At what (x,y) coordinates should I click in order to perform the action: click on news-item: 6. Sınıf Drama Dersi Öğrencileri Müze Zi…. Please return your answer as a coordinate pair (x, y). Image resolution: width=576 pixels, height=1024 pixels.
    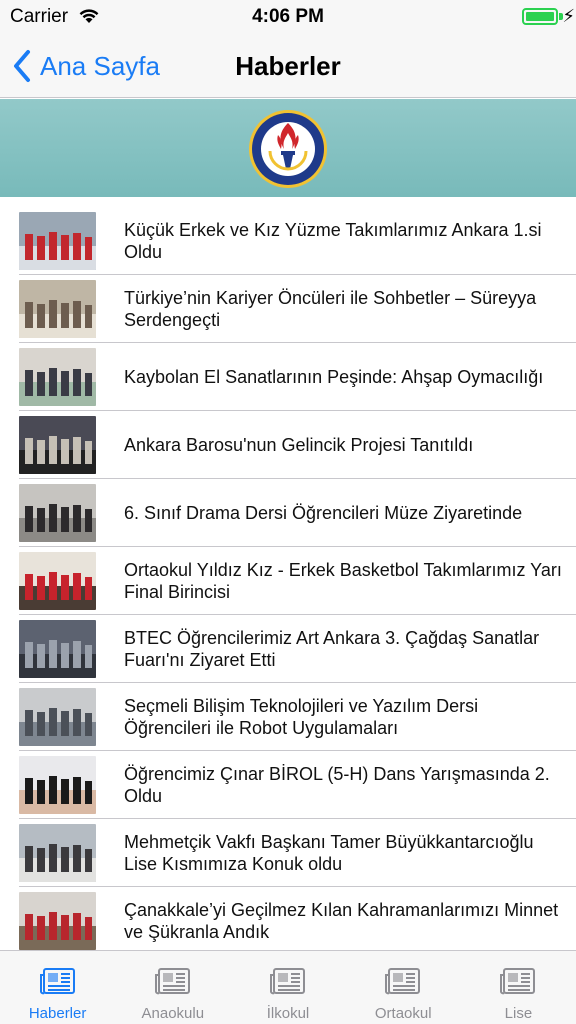
    Looking at the image, I should click on (288, 513).